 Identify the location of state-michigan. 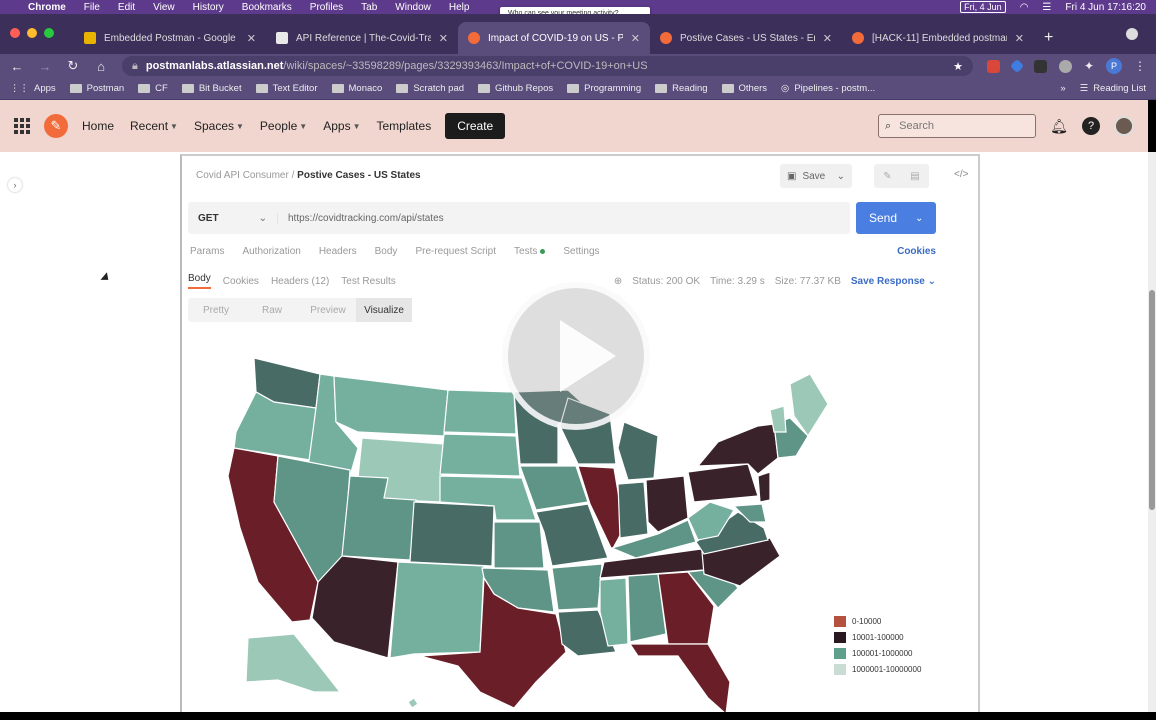
(638, 451).